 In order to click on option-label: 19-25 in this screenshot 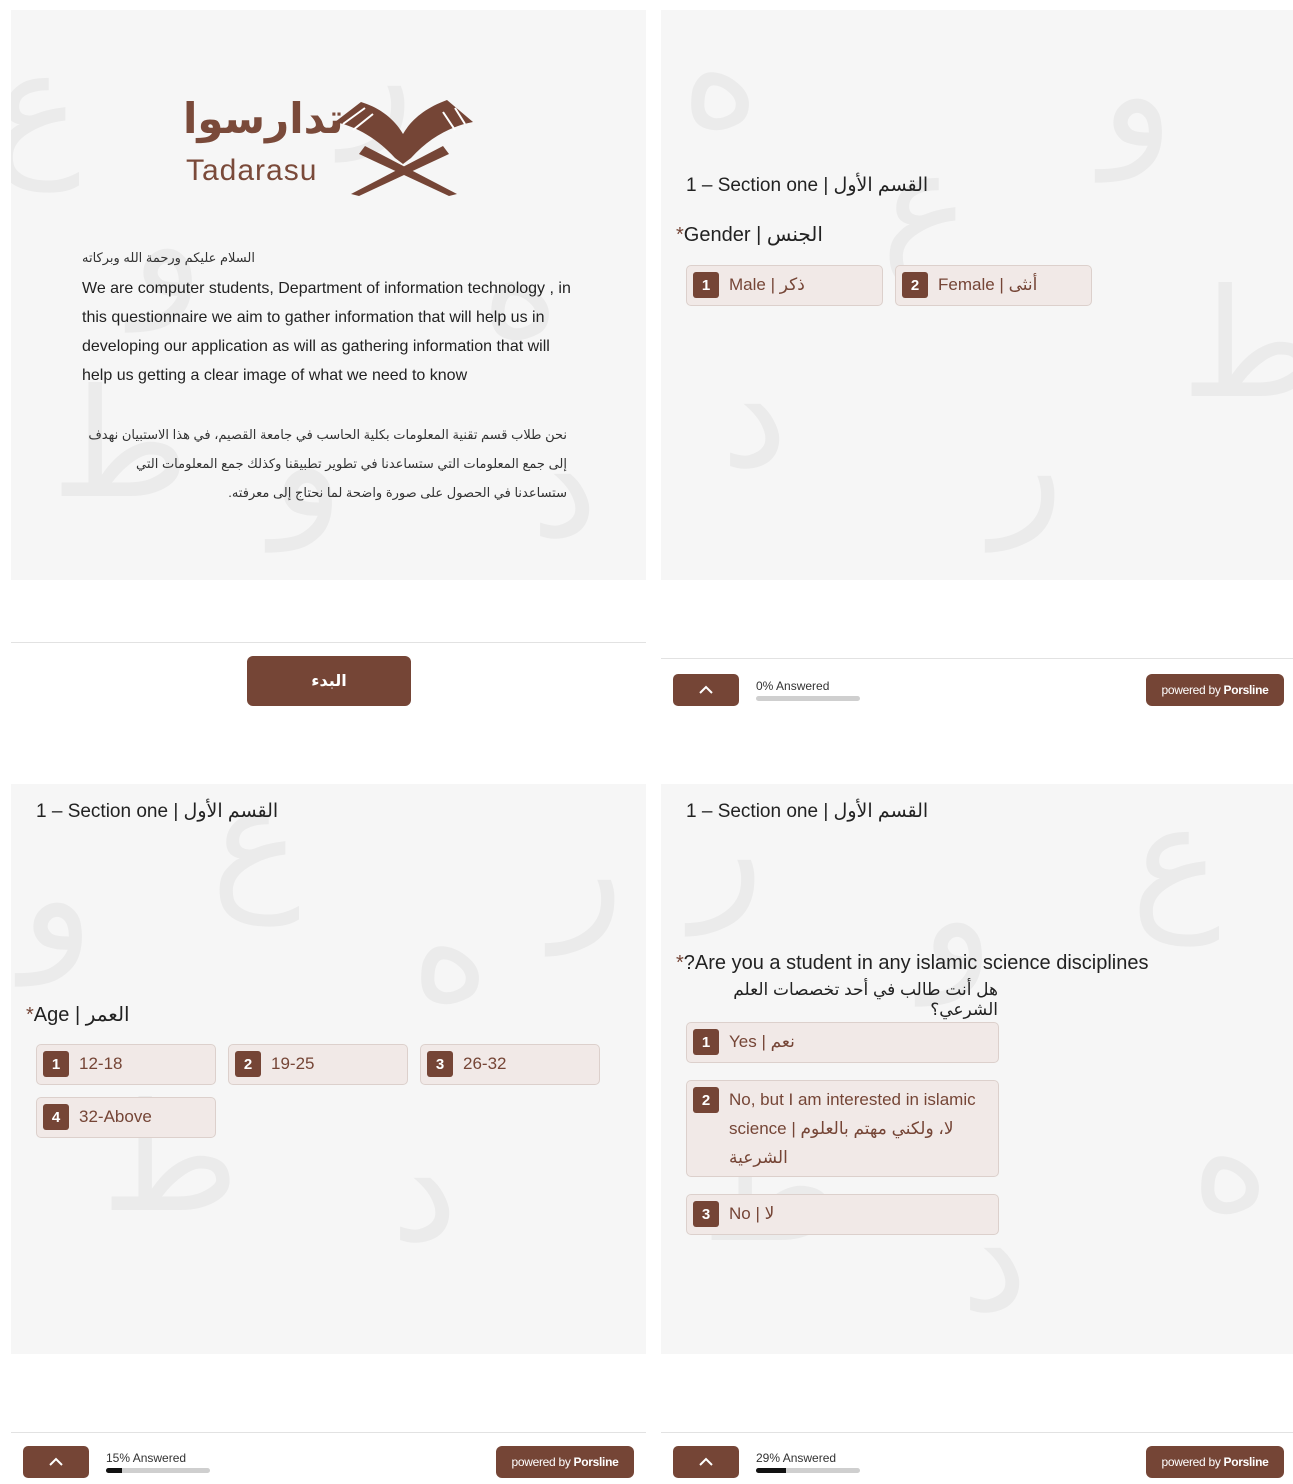, I will do `click(293, 1063)`.